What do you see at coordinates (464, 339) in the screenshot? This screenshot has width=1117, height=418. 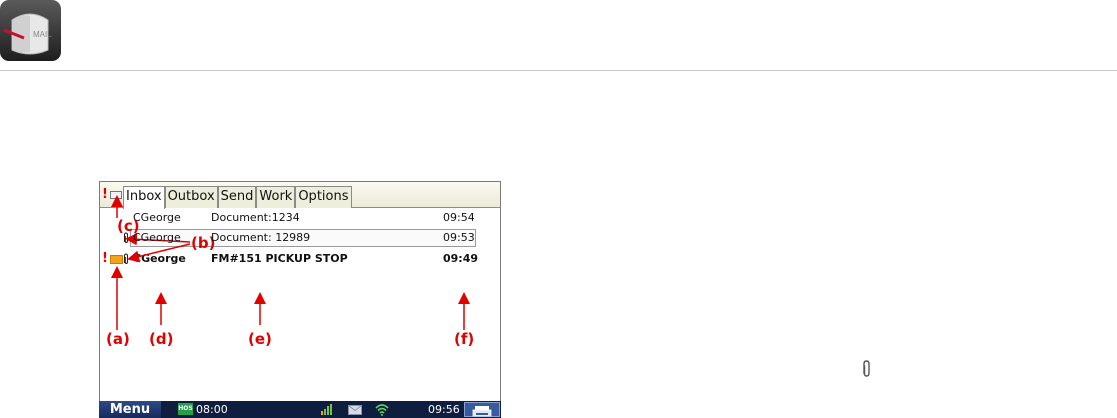 I see `annotation-label-f: (f)` at bounding box center [464, 339].